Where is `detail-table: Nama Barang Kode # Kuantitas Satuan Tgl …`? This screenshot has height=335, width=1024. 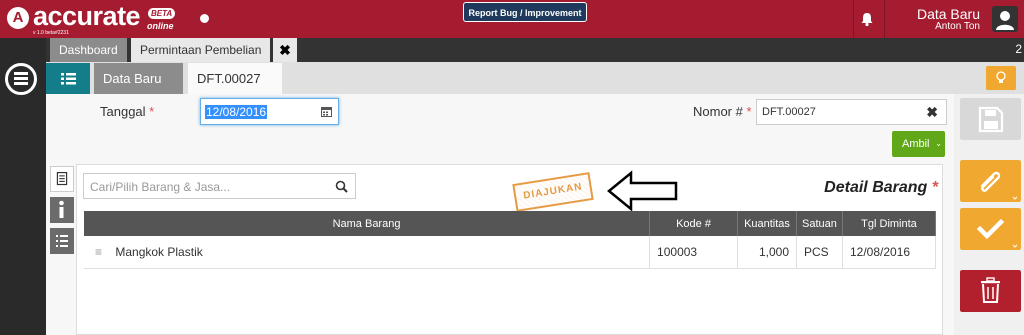 detail-table: Nama Barang Kode # Kuantitas Satuan Tgl … is located at coordinates (510, 240).